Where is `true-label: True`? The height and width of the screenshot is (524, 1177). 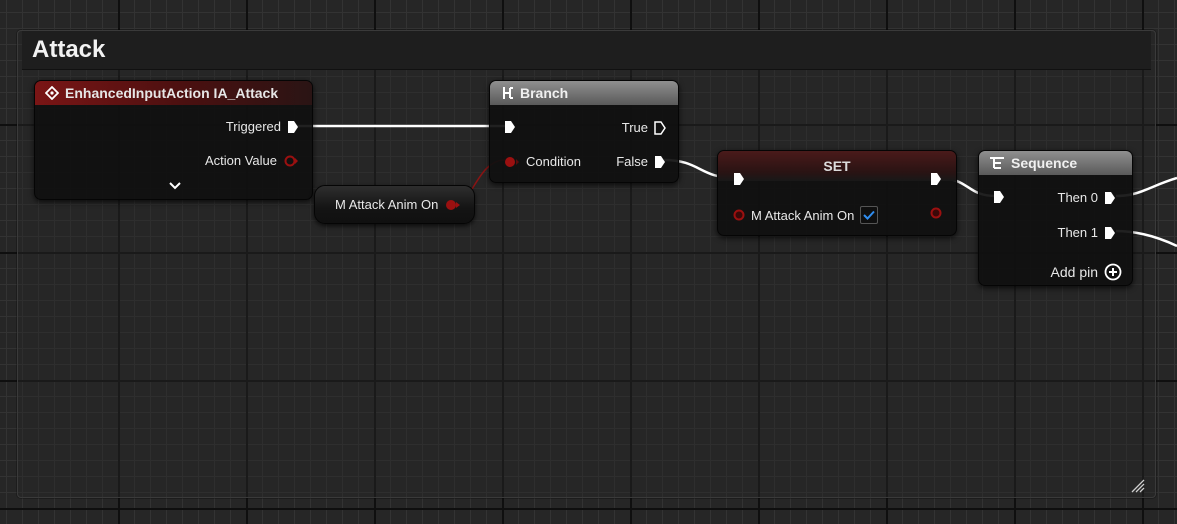
true-label: True is located at coordinates (634, 127).